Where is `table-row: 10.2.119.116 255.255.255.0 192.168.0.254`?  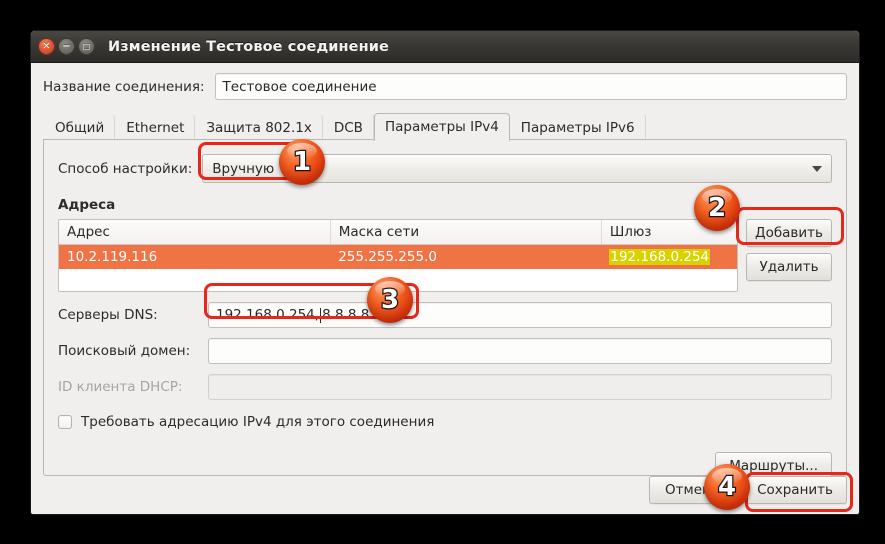 table-row: 10.2.119.116 255.255.255.0 192.168.0.254 is located at coordinates (398, 256).